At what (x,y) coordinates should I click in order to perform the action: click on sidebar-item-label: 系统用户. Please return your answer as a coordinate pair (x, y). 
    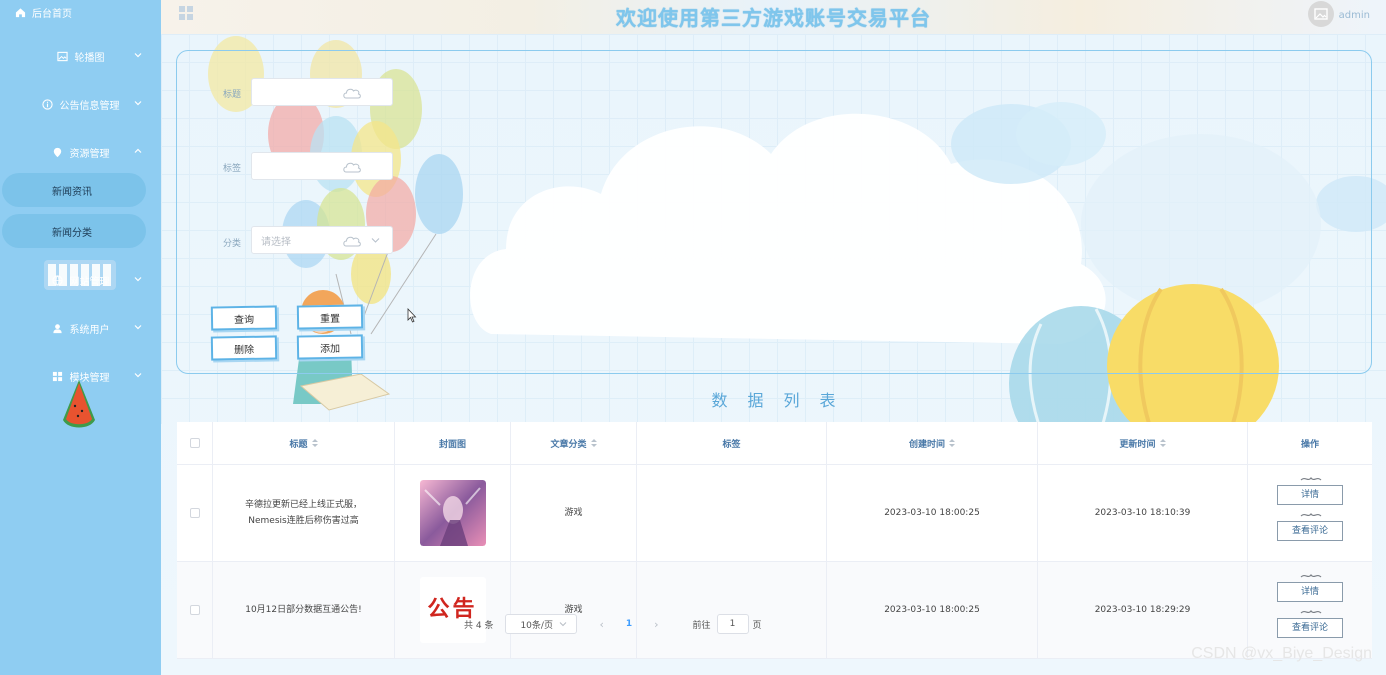
    Looking at the image, I should click on (89, 330).